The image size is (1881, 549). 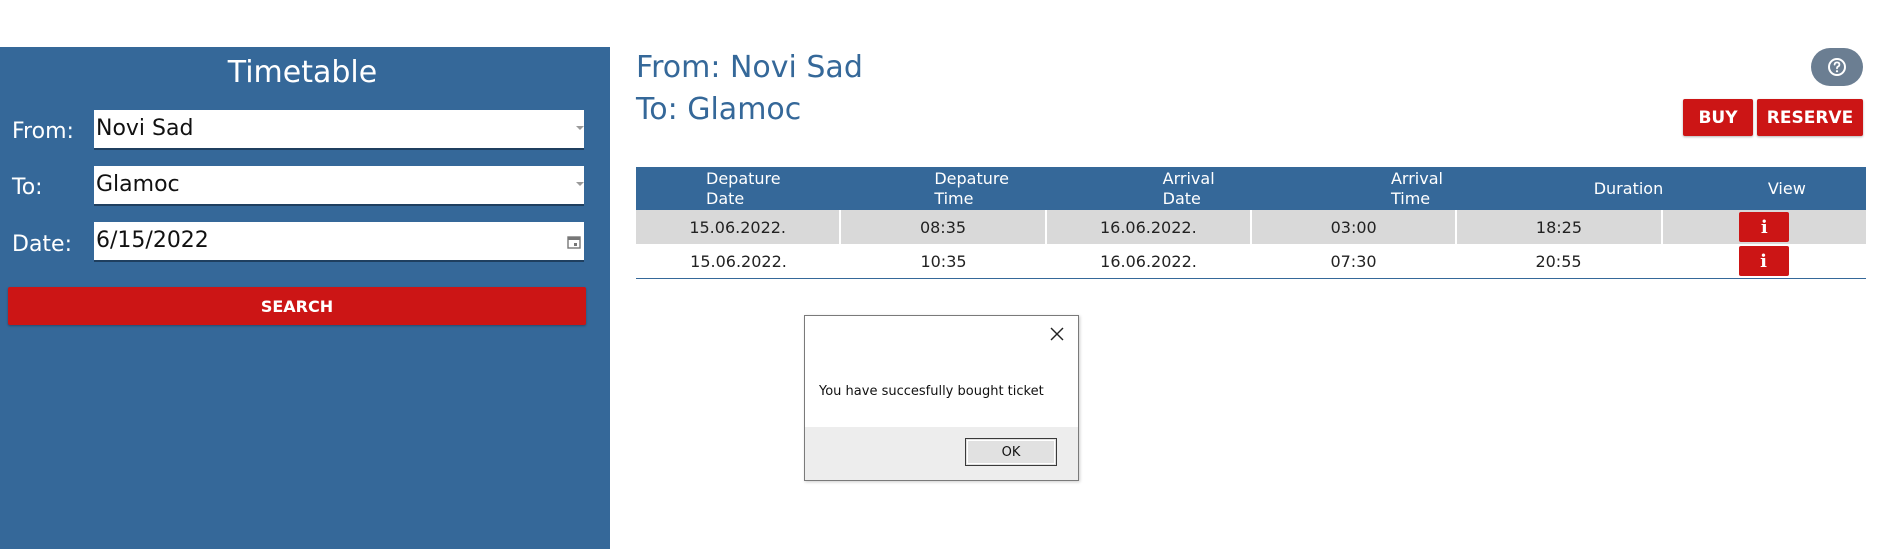 I want to click on header-departure-time: Depature Time, so click(x=971, y=188).